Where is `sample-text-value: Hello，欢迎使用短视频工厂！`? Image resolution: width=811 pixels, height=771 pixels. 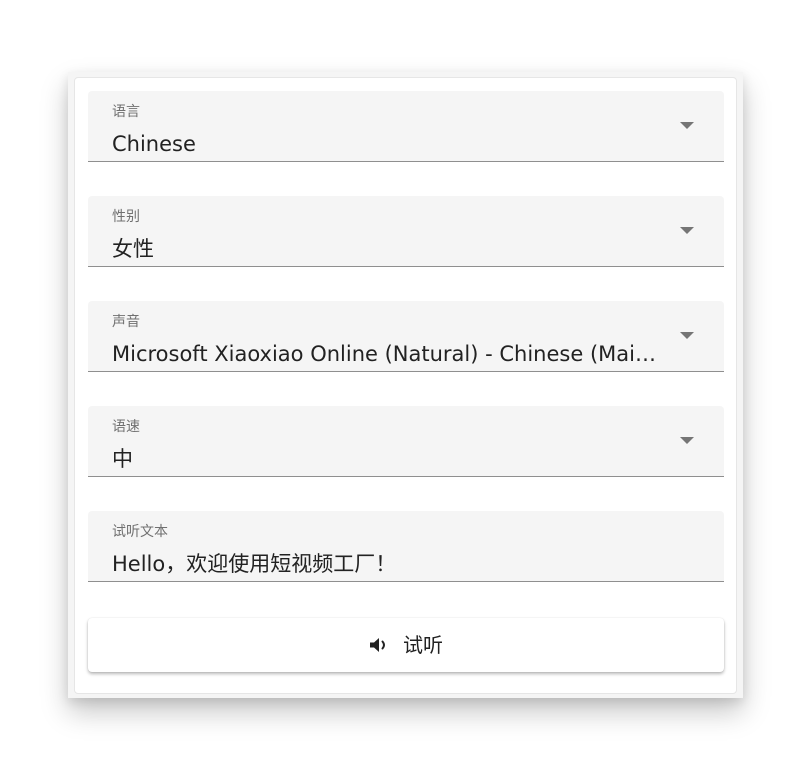 sample-text-value: Hello，欢迎使用短视频工厂！ is located at coordinates (254, 564).